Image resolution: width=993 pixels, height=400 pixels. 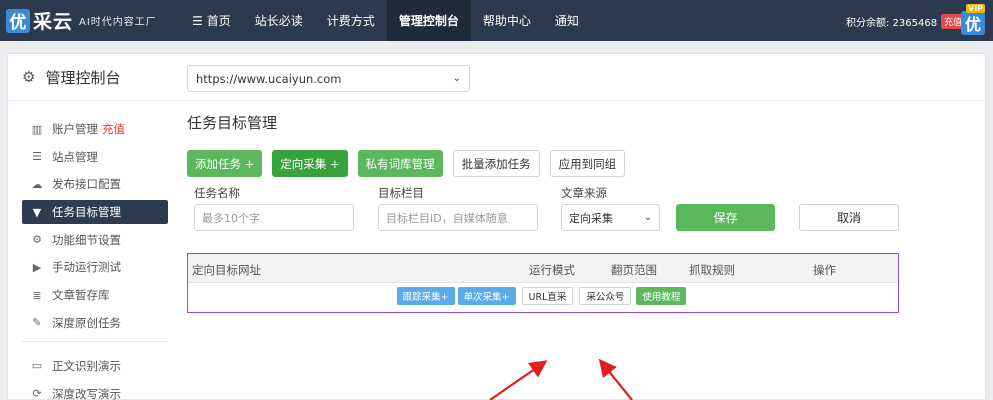 I want to click on sidebar-item-account: ▥ 账户管理 充值, so click(x=95, y=129).